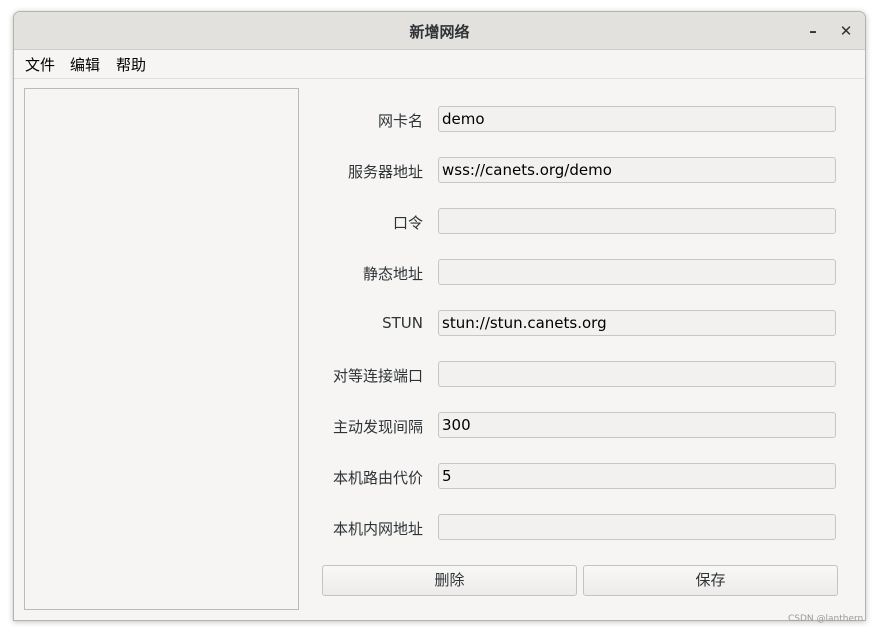 Image resolution: width=878 pixels, height=636 pixels. What do you see at coordinates (377, 376) in the screenshot?
I see `peer-port-label: 对等连接端口` at bounding box center [377, 376].